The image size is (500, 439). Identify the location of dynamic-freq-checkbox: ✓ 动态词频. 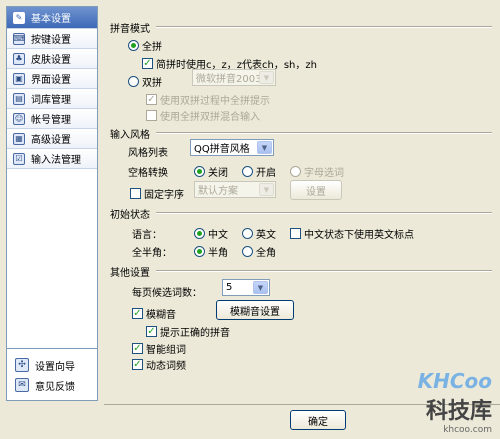
(159, 364).